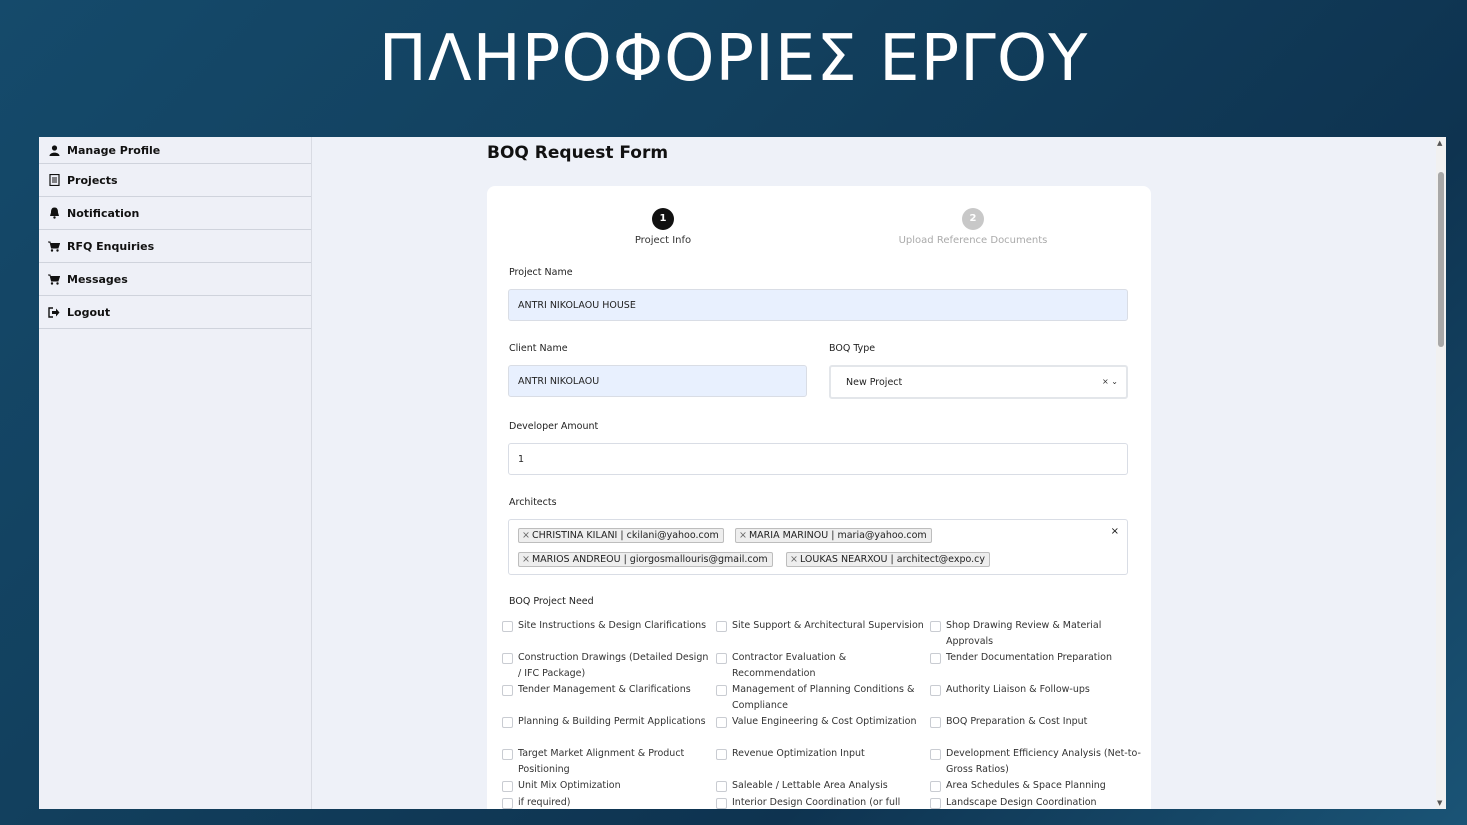 This screenshot has height=825, width=1467. What do you see at coordinates (541, 272) in the screenshot?
I see `project-name-label: Project Name` at bounding box center [541, 272].